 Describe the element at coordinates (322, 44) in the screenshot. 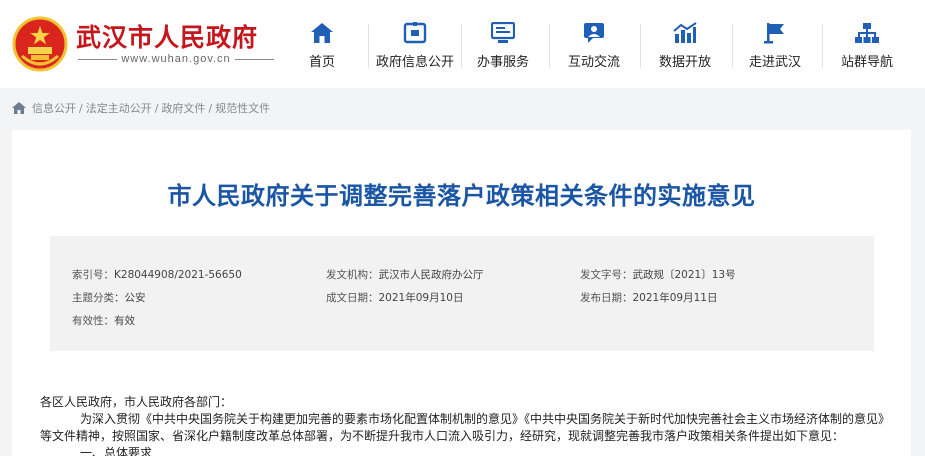

I see `nav-item-home: 首页` at that location.